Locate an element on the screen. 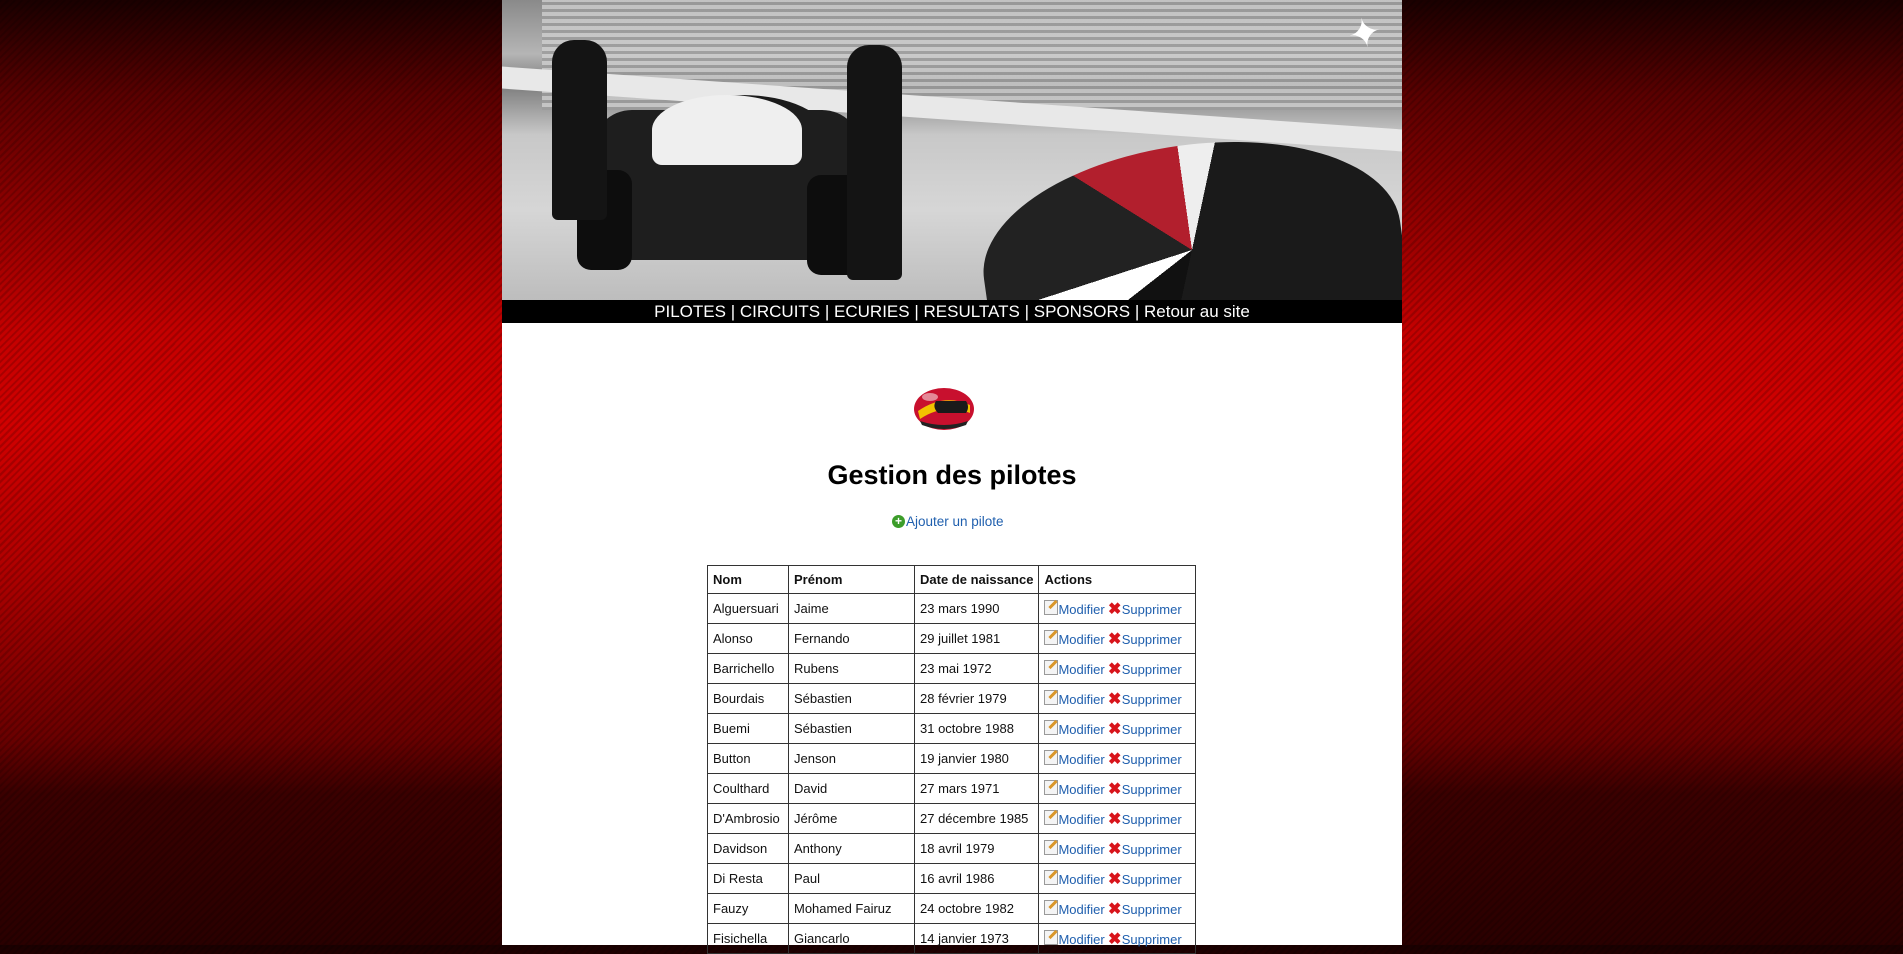 This screenshot has width=1903, height=954. nav-circuits: CIRCUITS is located at coordinates (780, 311).